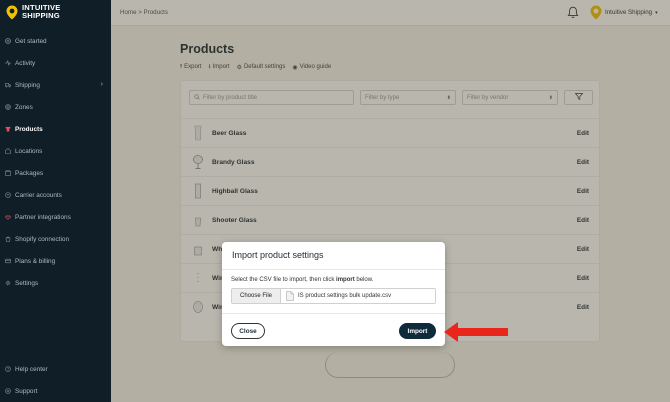  I want to click on sidebar-item-label: Support, so click(26, 391).